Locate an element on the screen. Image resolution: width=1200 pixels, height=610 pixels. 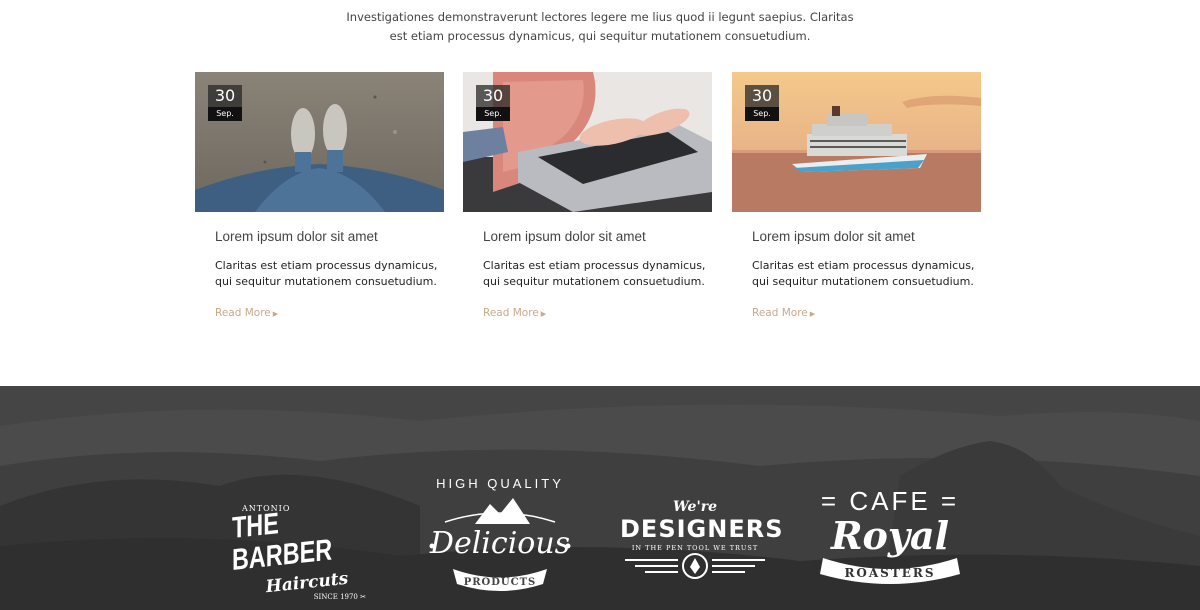
post-image-feet: 30 Sep. is located at coordinates (319, 142).